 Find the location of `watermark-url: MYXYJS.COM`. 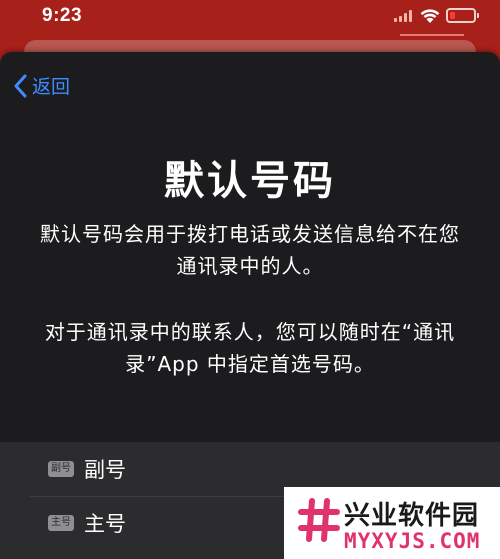

watermark-url: MYXYJS.COM is located at coordinates (412, 541).